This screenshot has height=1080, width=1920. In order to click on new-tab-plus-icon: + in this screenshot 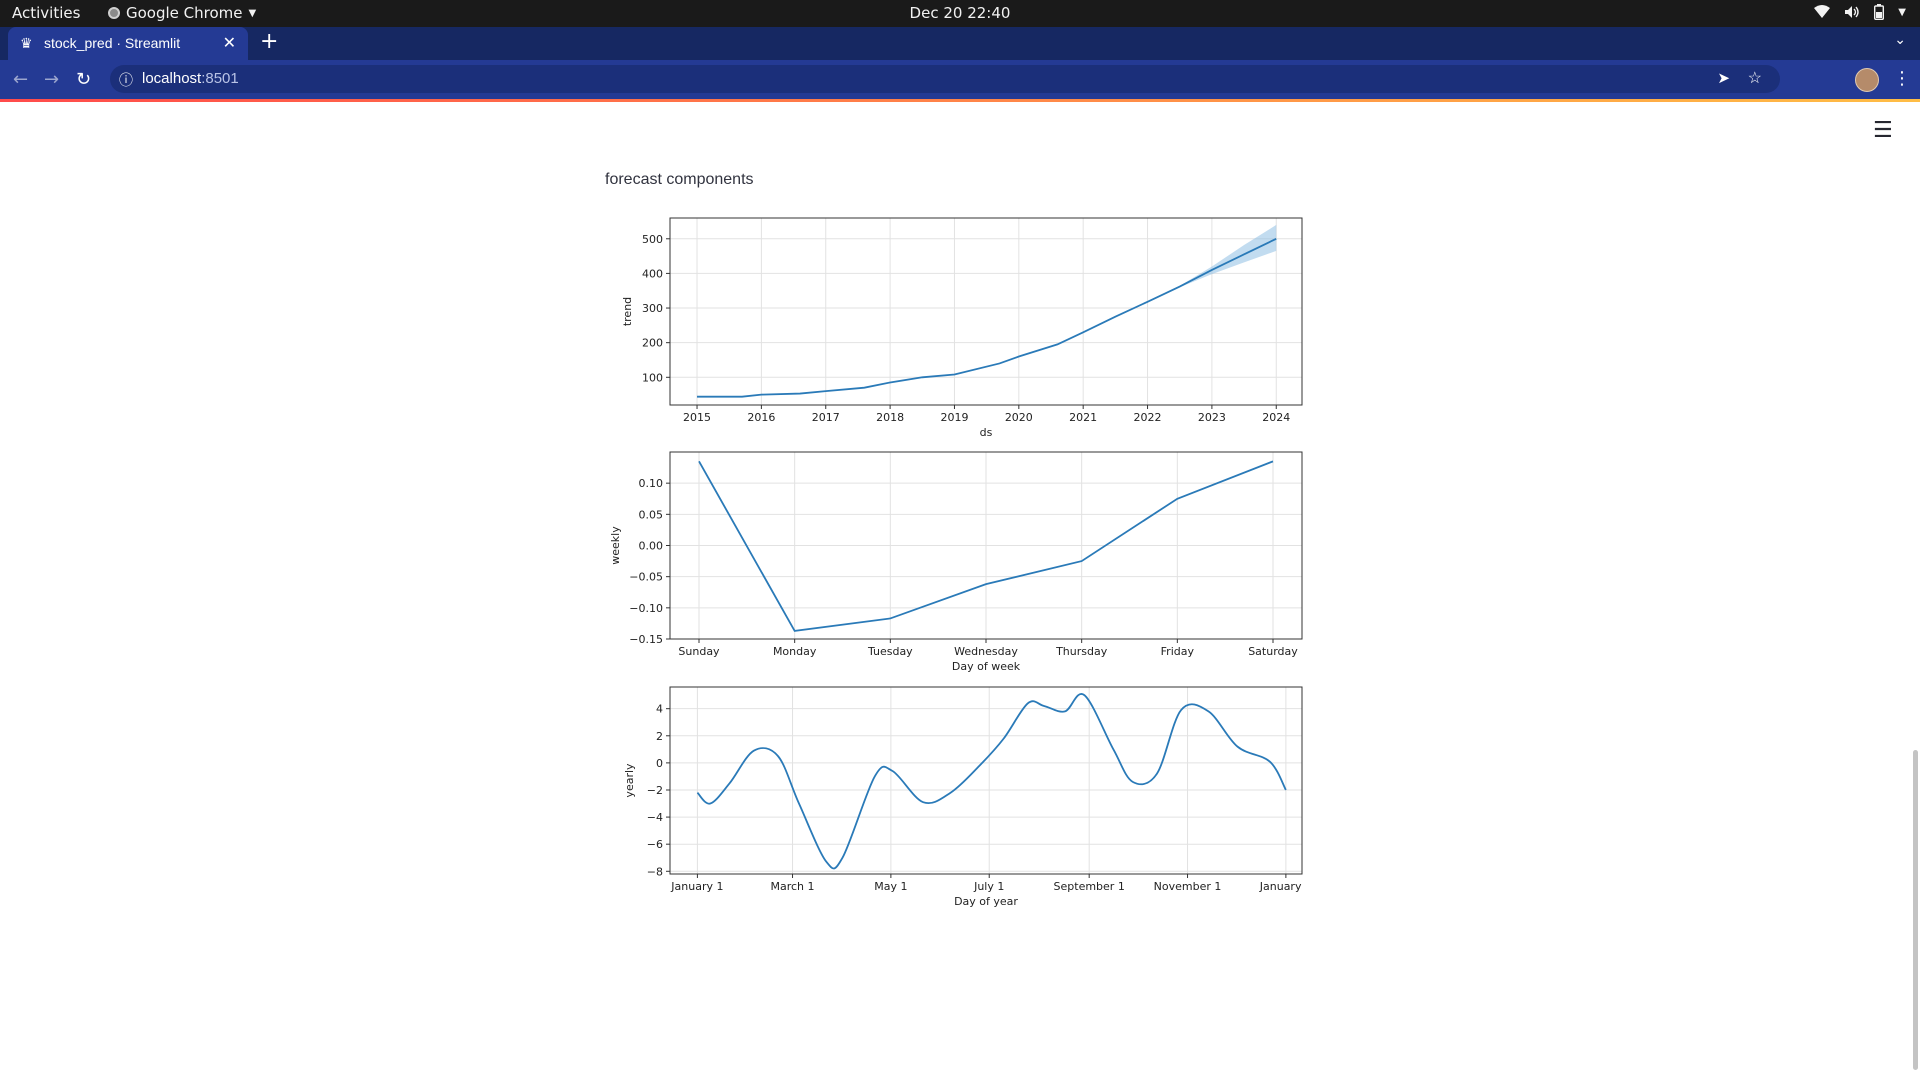, I will do `click(269, 41)`.